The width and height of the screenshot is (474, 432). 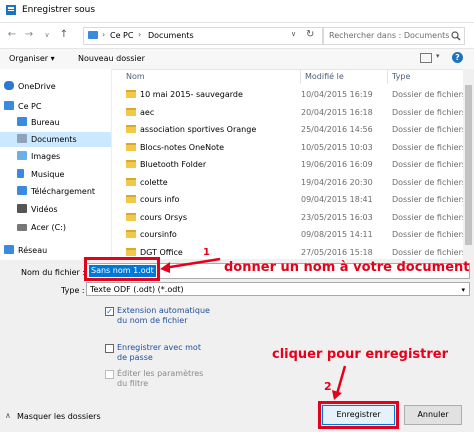 What do you see at coordinates (137, 289) in the screenshot?
I see `file-type-value: Texte ODF (.odt) (*.odt)` at bounding box center [137, 289].